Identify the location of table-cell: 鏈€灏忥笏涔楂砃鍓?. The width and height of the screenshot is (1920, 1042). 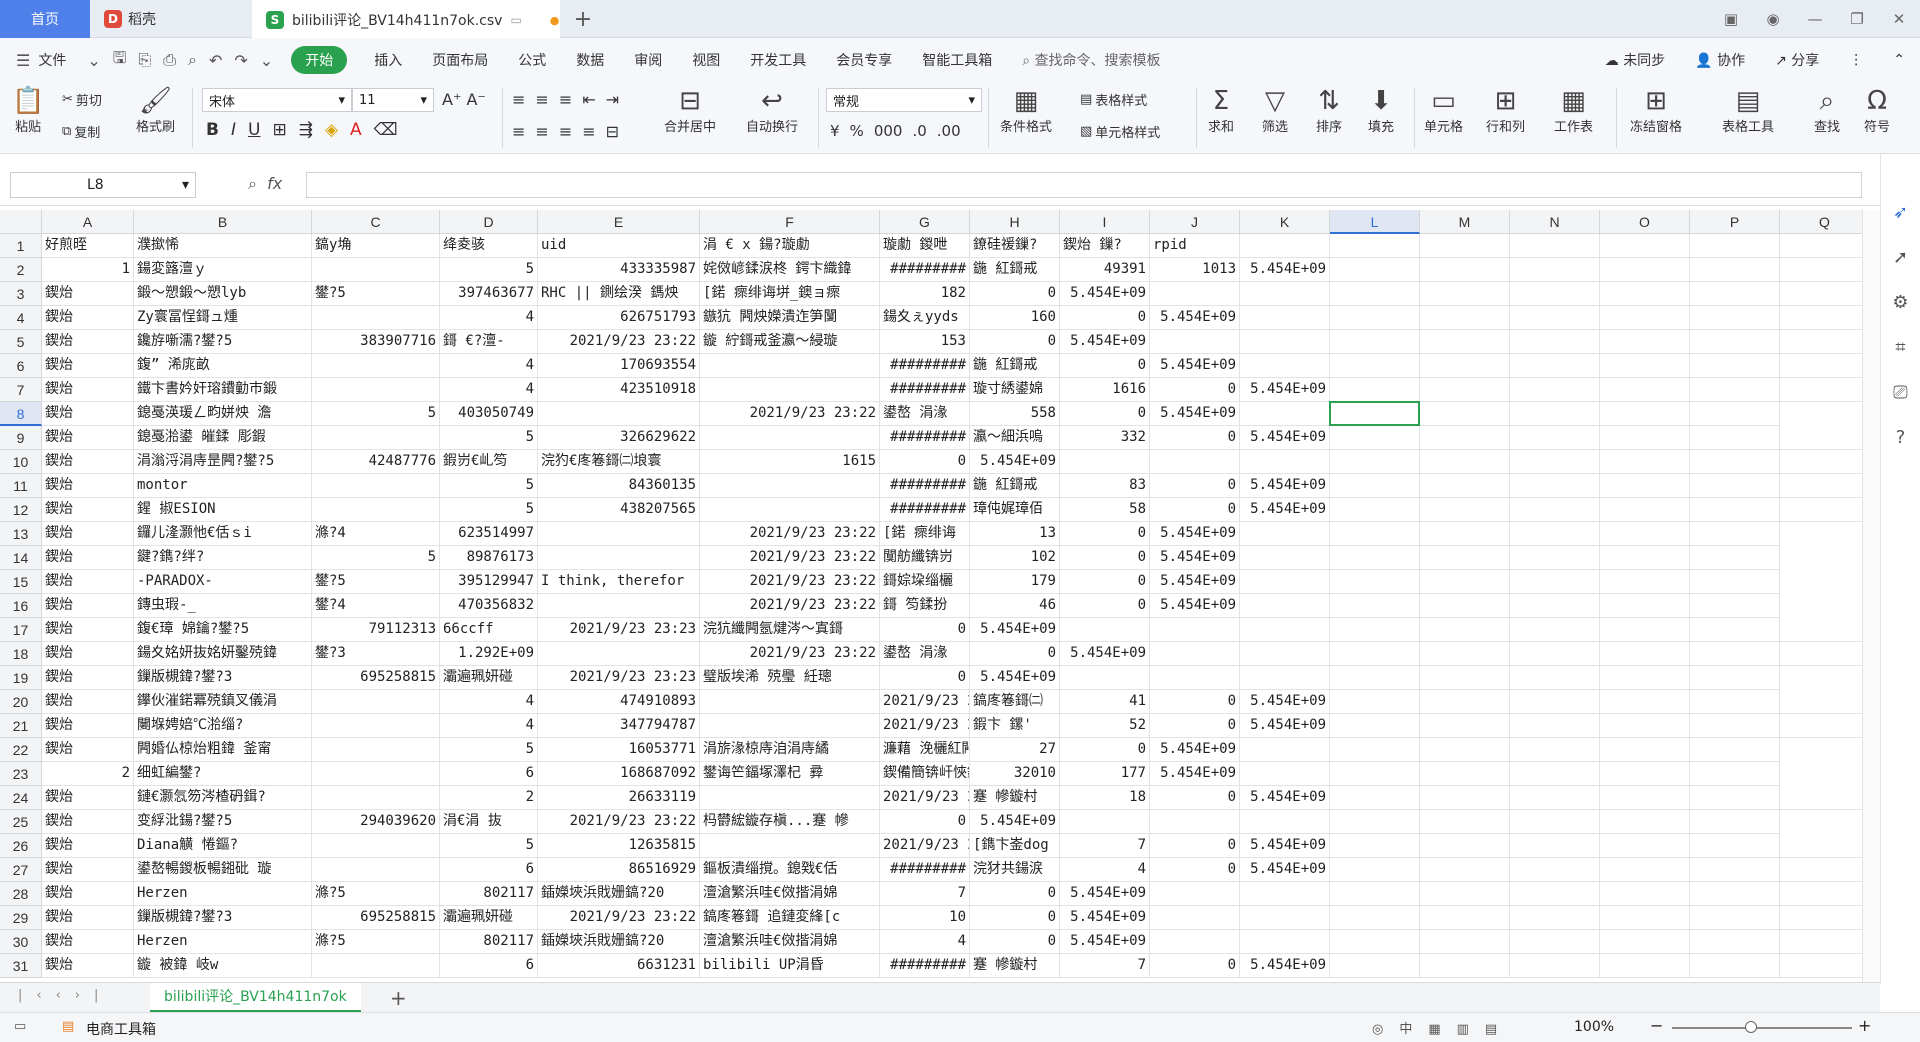
(223, 798).